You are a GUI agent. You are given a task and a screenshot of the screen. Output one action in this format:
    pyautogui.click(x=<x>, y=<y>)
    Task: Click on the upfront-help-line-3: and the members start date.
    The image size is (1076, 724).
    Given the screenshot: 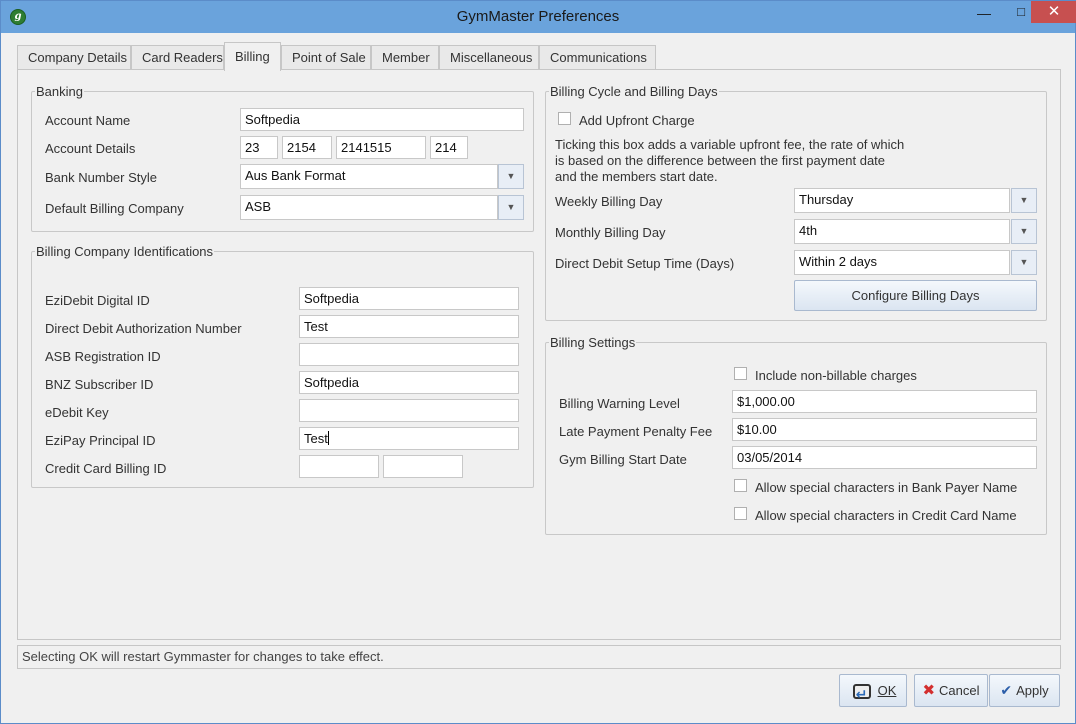 What is the action you would take?
    pyautogui.click(x=636, y=176)
    